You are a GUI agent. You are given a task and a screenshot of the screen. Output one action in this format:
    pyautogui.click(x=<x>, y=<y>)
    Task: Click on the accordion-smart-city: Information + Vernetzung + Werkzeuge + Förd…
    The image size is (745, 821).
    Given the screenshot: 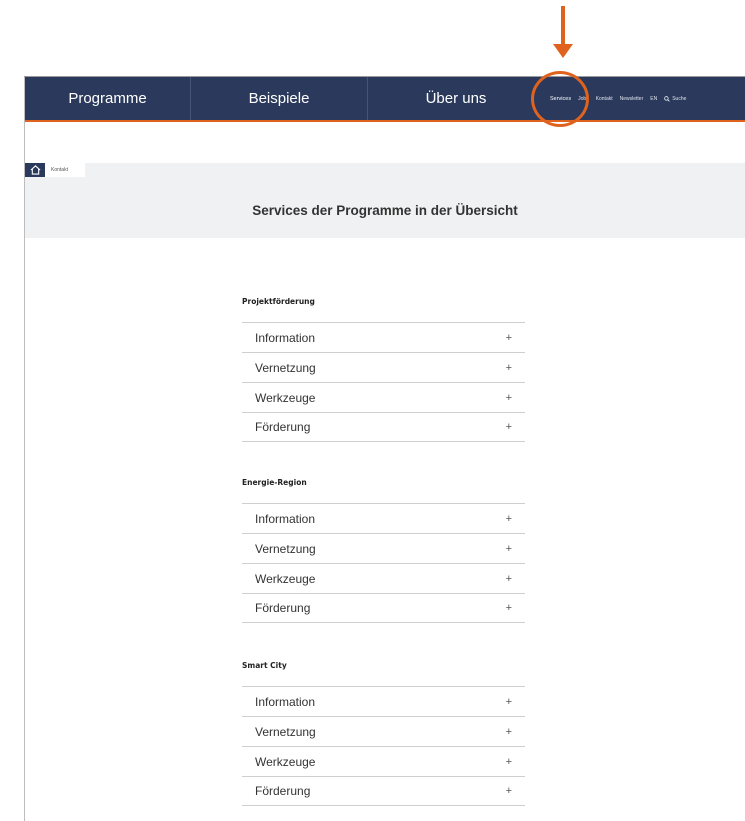 What is the action you would take?
    pyautogui.click(x=383, y=746)
    